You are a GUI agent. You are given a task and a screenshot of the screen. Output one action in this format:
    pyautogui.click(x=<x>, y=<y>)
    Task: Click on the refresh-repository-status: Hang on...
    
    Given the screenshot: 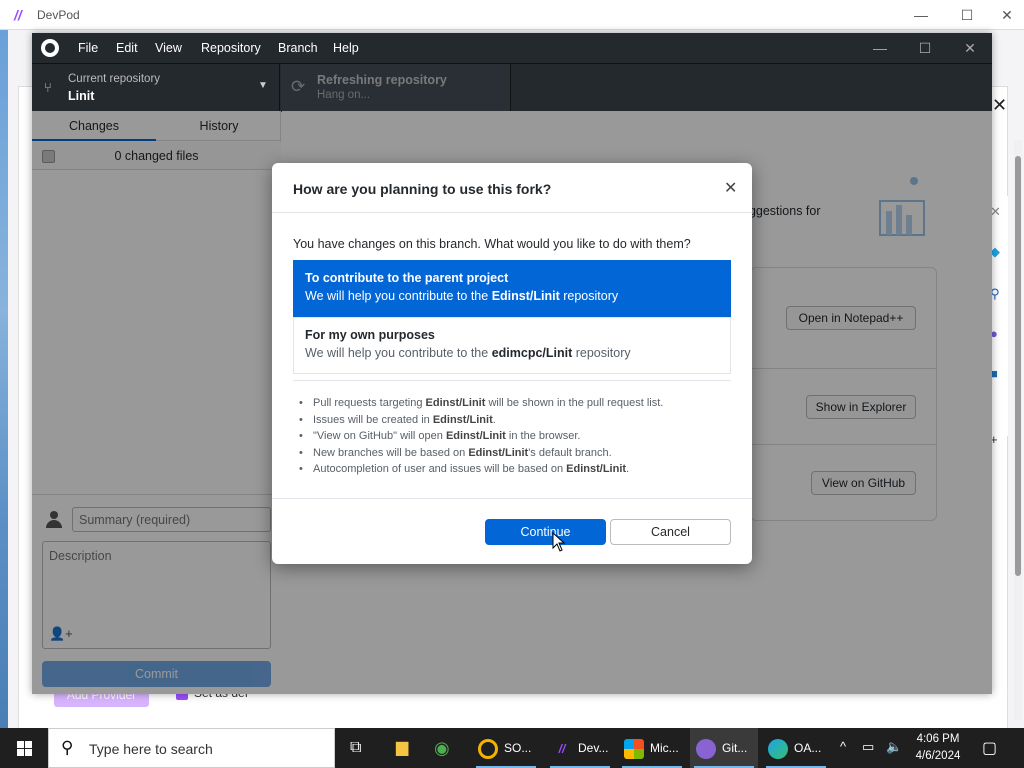 What is the action you would take?
    pyautogui.click(x=344, y=95)
    